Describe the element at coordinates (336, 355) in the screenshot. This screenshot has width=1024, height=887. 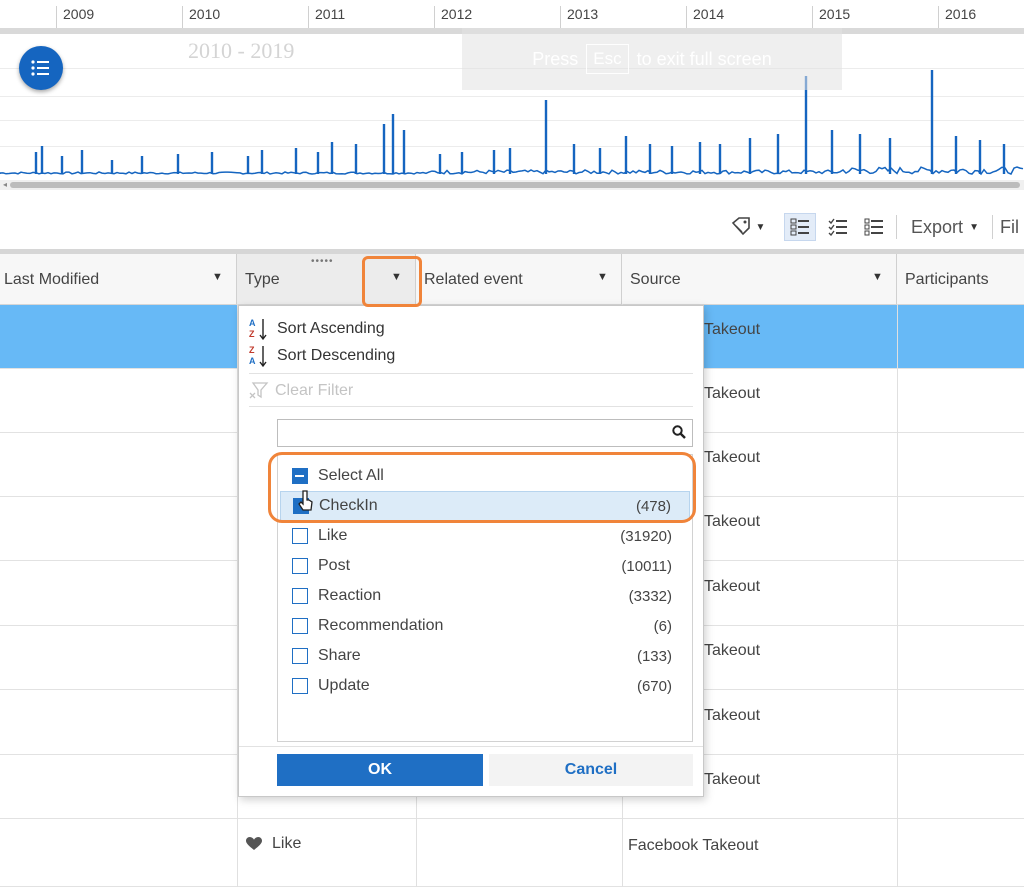
I see `sort-descending-label: Sort Descending` at that location.